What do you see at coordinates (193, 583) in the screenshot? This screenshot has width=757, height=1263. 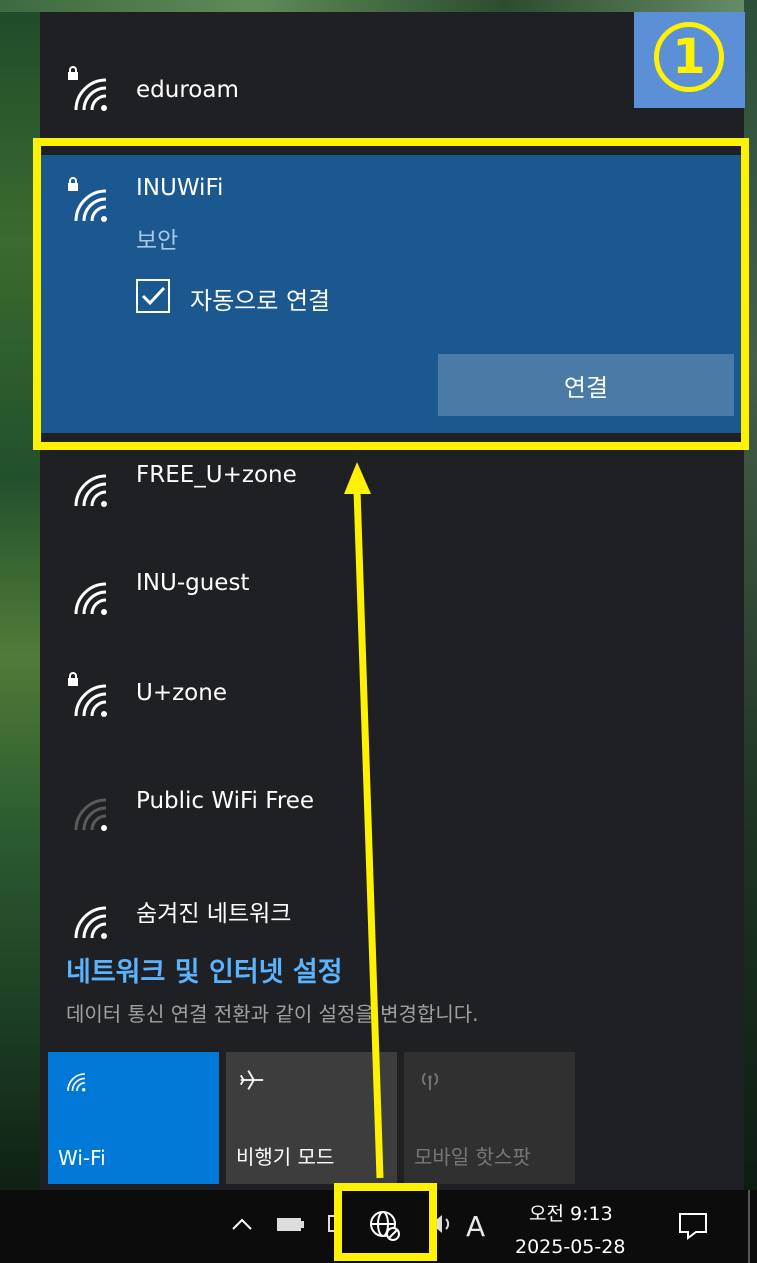 I see `network-name: INU-guest` at bounding box center [193, 583].